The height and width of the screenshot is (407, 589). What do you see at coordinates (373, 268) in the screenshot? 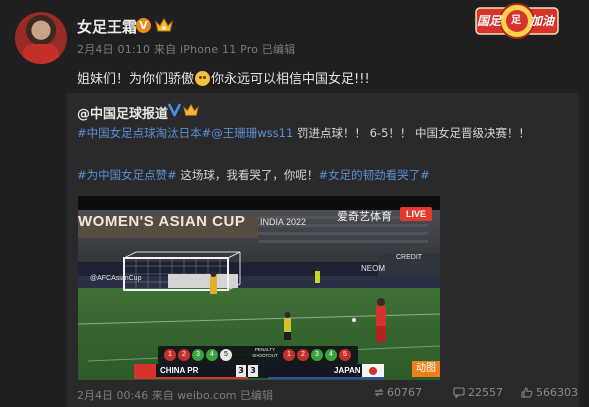
I see `sponsor-neom: NEOM` at bounding box center [373, 268].